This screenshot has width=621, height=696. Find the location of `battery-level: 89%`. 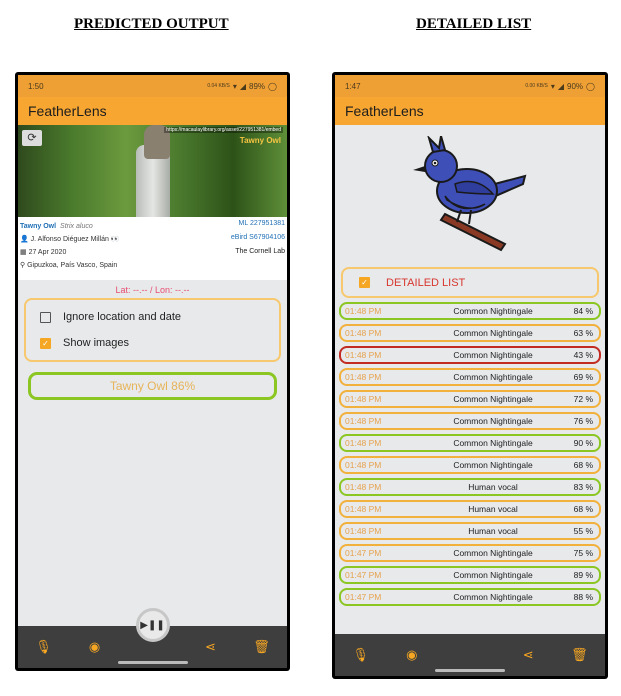

battery-level: 89% is located at coordinates (257, 86).